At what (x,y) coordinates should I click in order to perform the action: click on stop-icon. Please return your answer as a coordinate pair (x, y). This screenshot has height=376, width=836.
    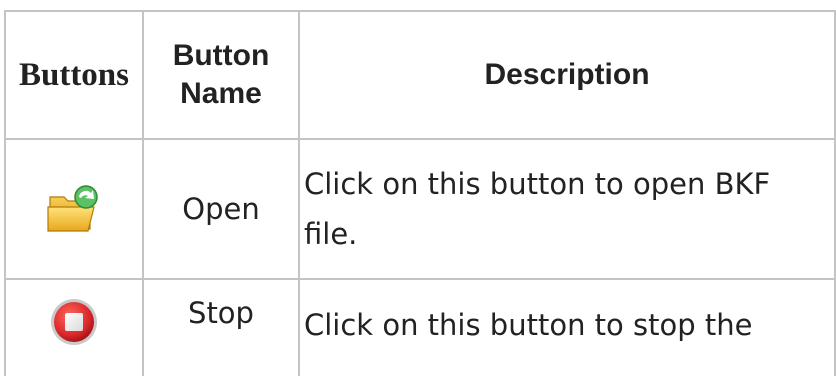
    Looking at the image, I should click on (74, 322).